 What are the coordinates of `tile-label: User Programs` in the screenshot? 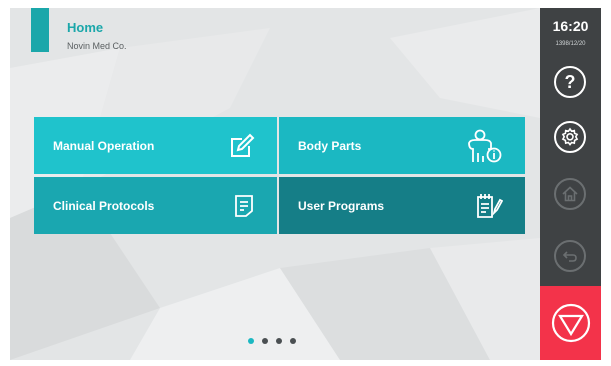 It's located at (341, 205).